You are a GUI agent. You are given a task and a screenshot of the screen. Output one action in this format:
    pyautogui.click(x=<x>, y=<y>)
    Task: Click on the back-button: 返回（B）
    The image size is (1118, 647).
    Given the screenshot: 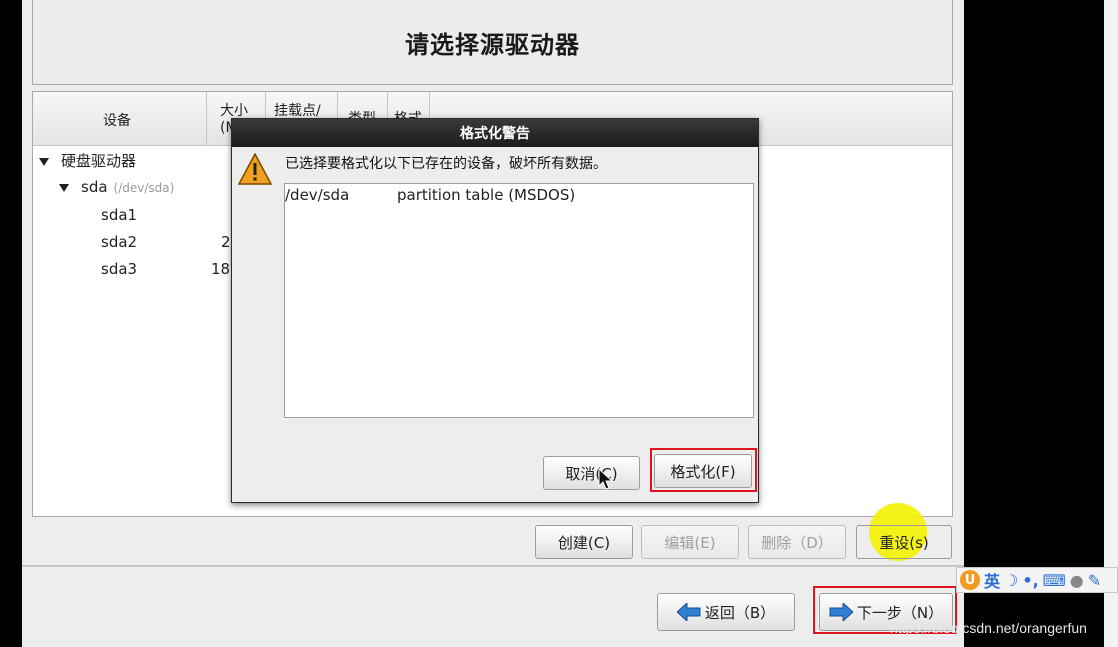 What is the action you would take?
    pyautogui.click(x=726, y=612)
    